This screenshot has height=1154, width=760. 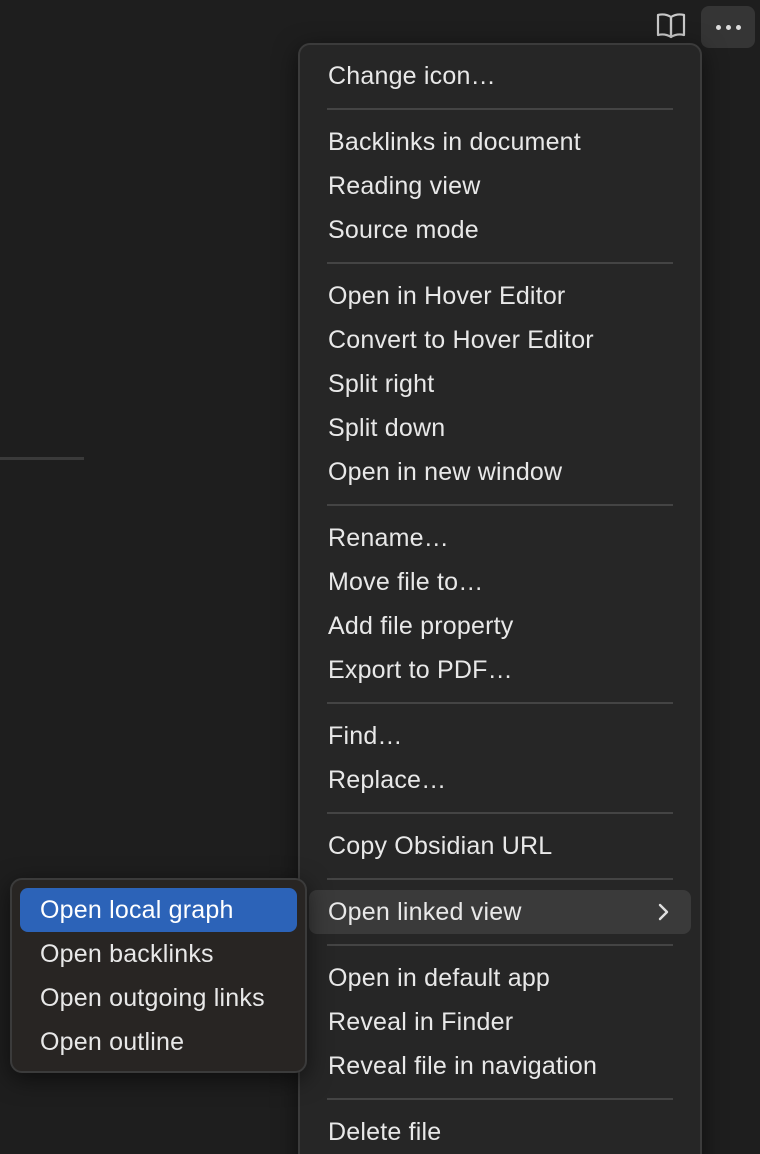 What do you see at coordinates (447, 295) in the screenshot?
I see `menu-item-label: Open in Hover Editor` at bounding box center [447, 295].